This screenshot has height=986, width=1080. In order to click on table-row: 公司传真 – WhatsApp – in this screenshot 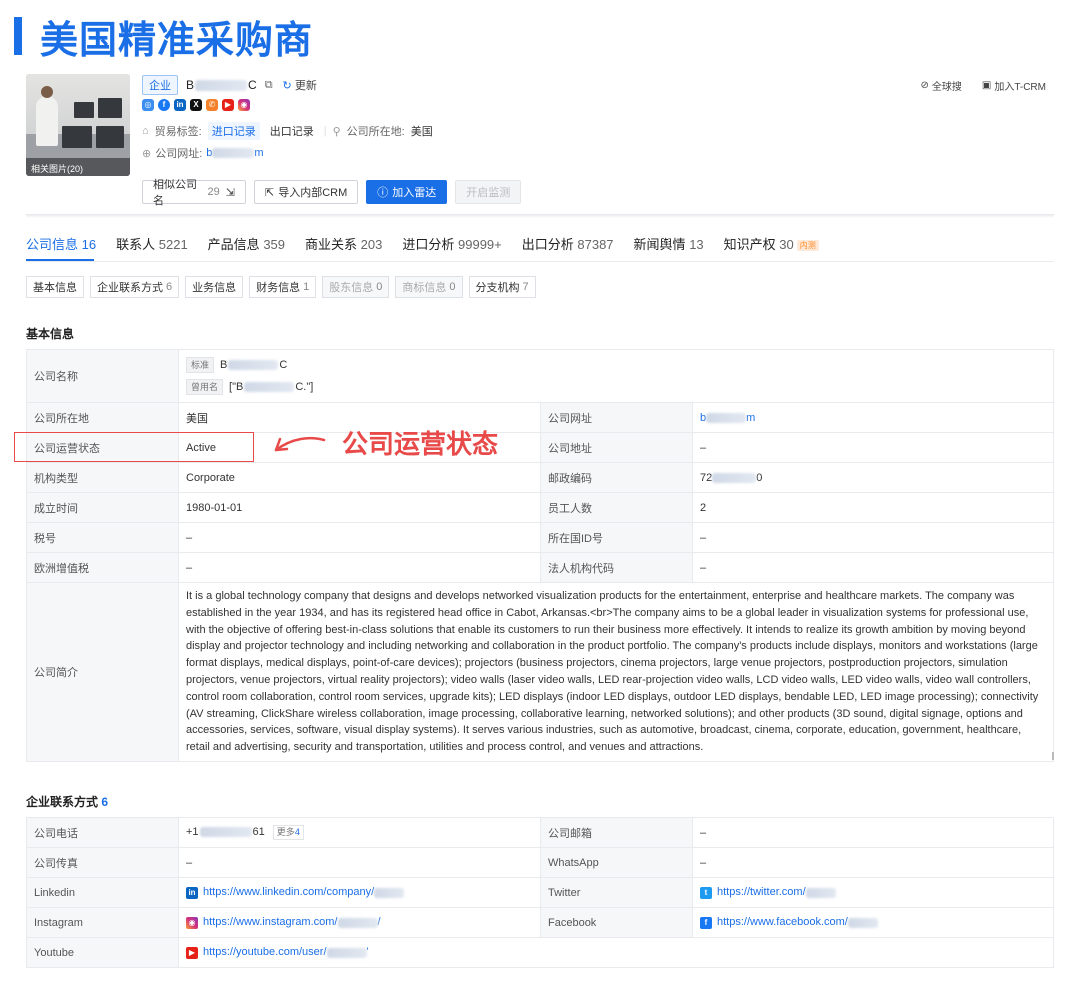, I will do `click(540, 862)`.